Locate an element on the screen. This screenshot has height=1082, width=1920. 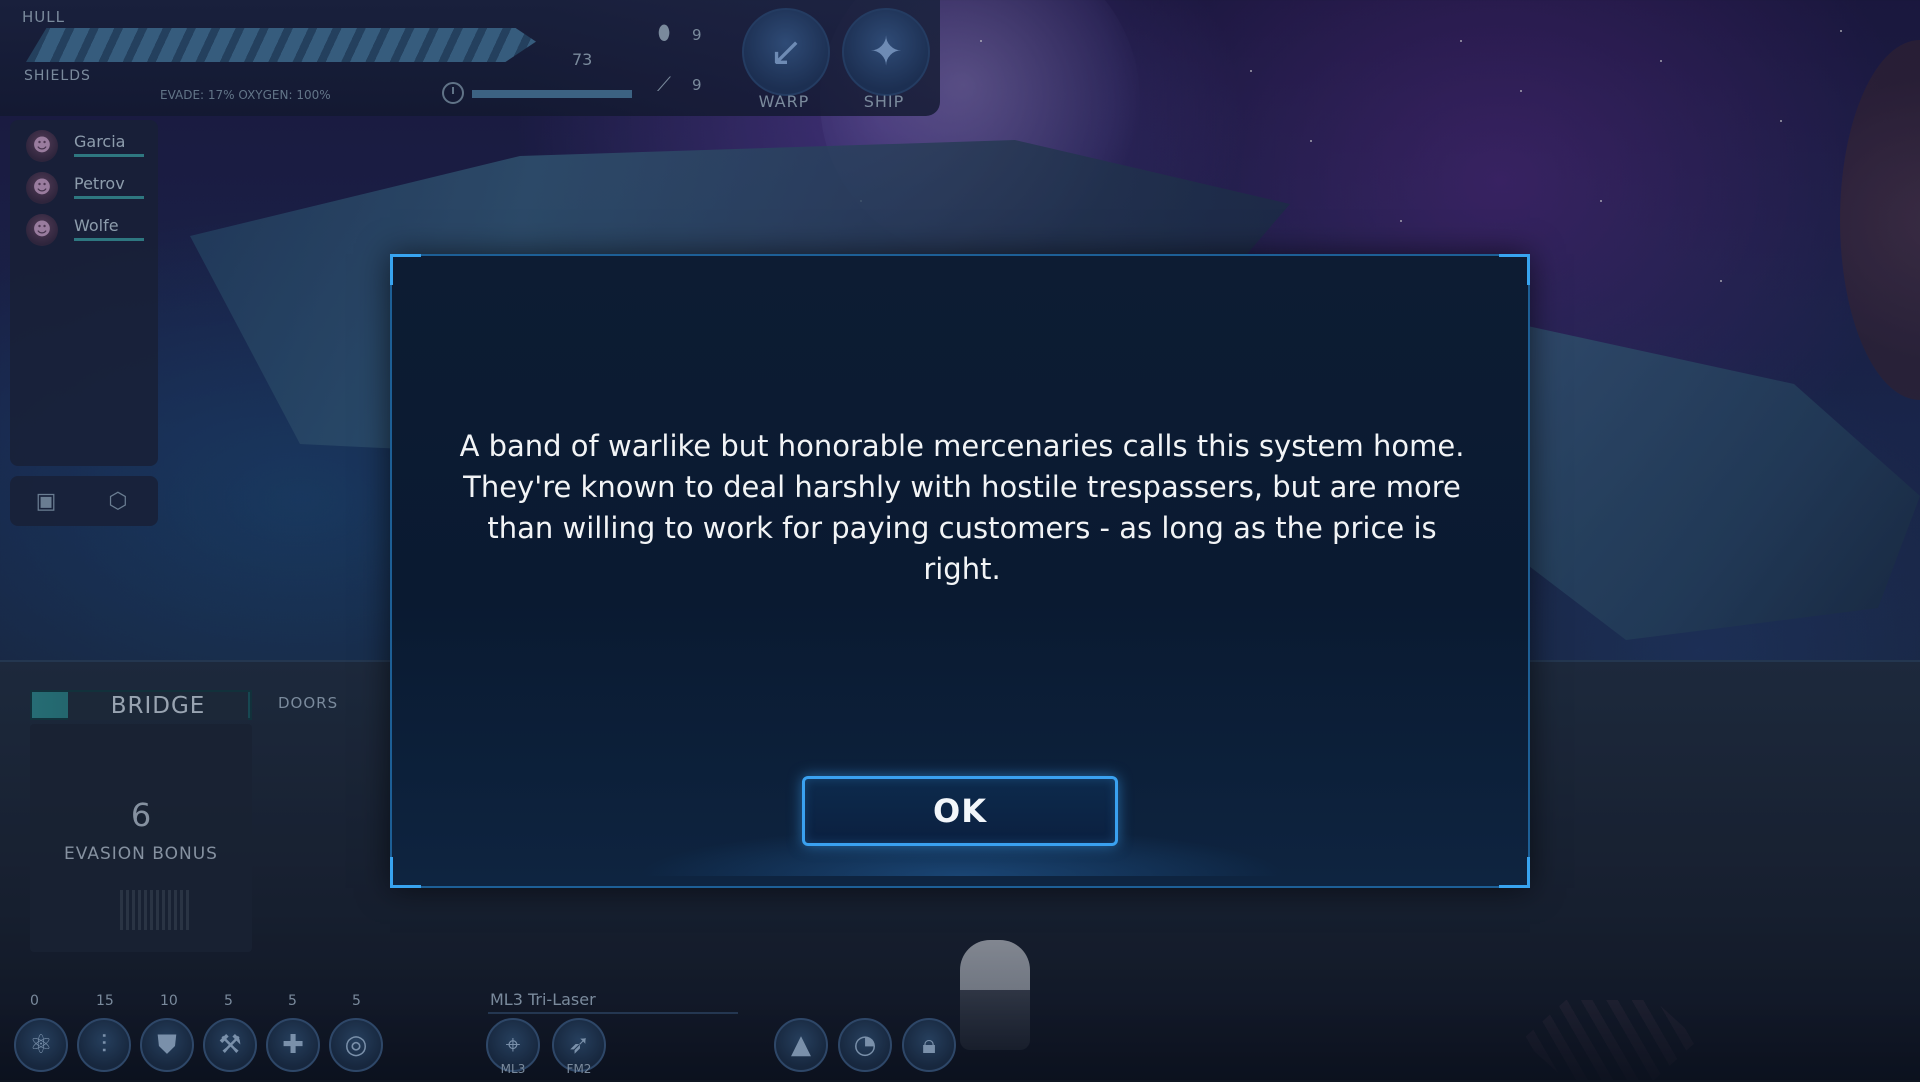
ok-button: OK is located at coordinates (960, 811).